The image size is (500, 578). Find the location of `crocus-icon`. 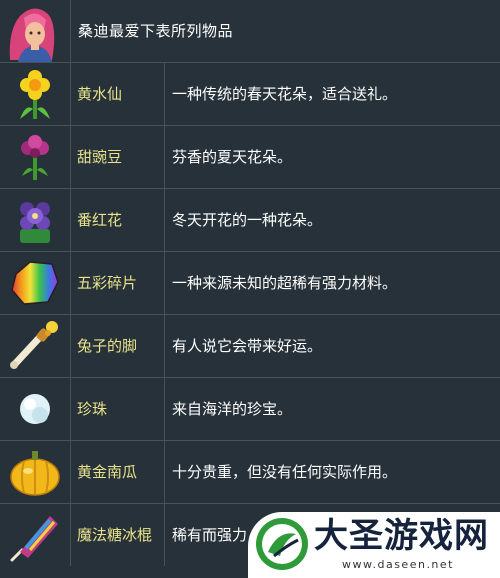

crocus-icon is located at coordinates (35, 220).